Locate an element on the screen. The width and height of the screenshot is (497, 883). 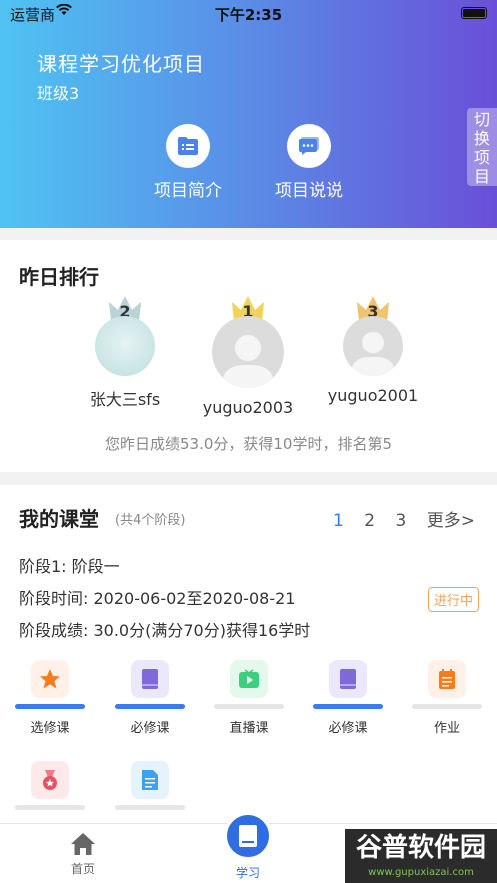
course-document is located at coordinates (150, 785).